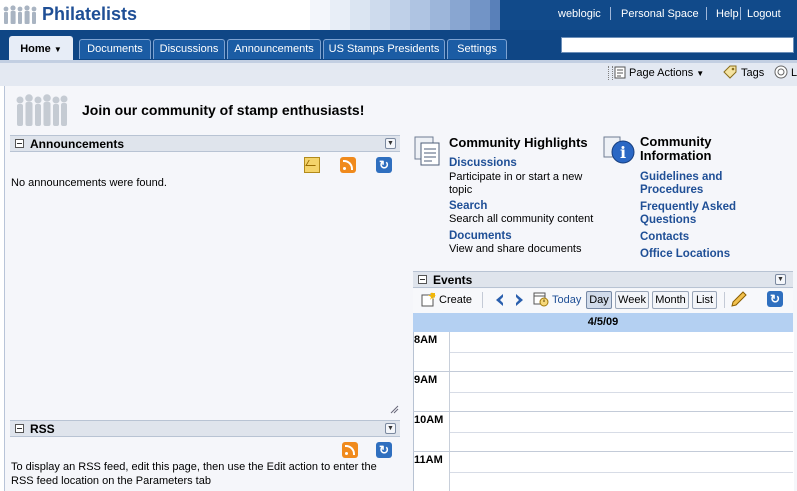  I want to click on svg-text: i, so click(623, 152).